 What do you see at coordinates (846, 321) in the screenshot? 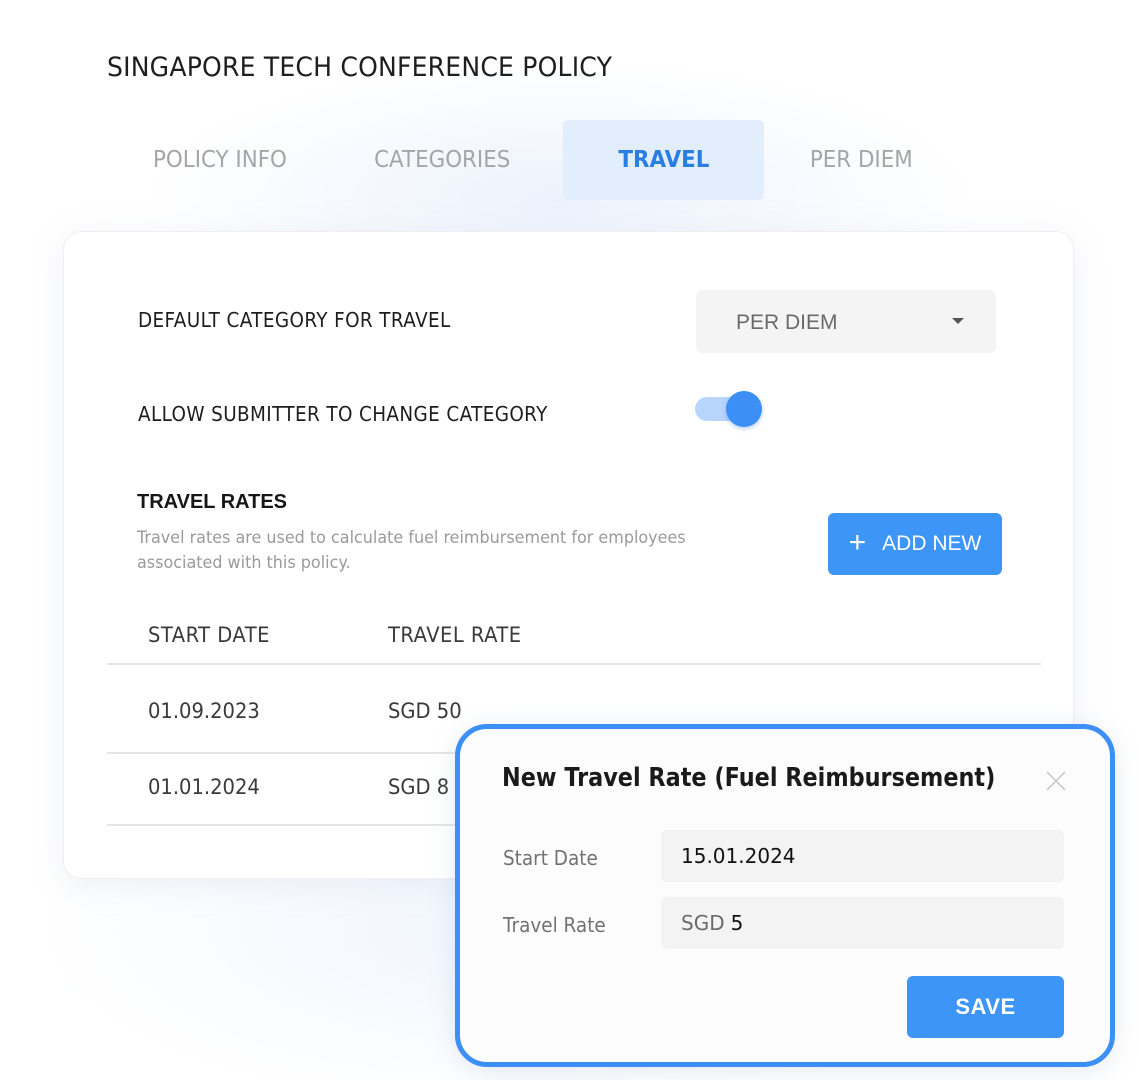
I see `default-category-select: PER DIEM` at bounding box center [846, 321].